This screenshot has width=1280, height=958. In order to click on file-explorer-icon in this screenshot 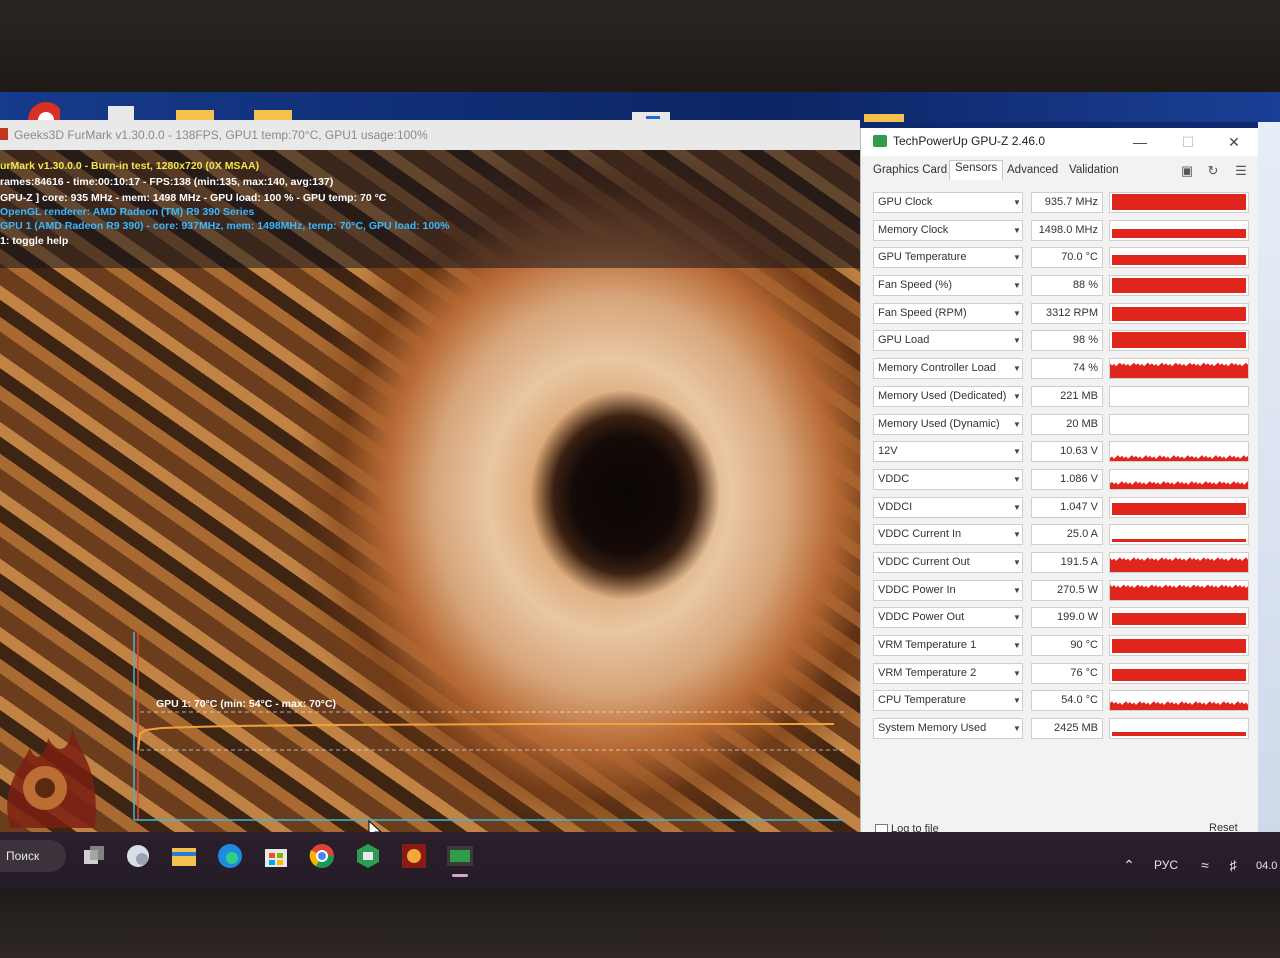, I will do `click(184, 856)`.